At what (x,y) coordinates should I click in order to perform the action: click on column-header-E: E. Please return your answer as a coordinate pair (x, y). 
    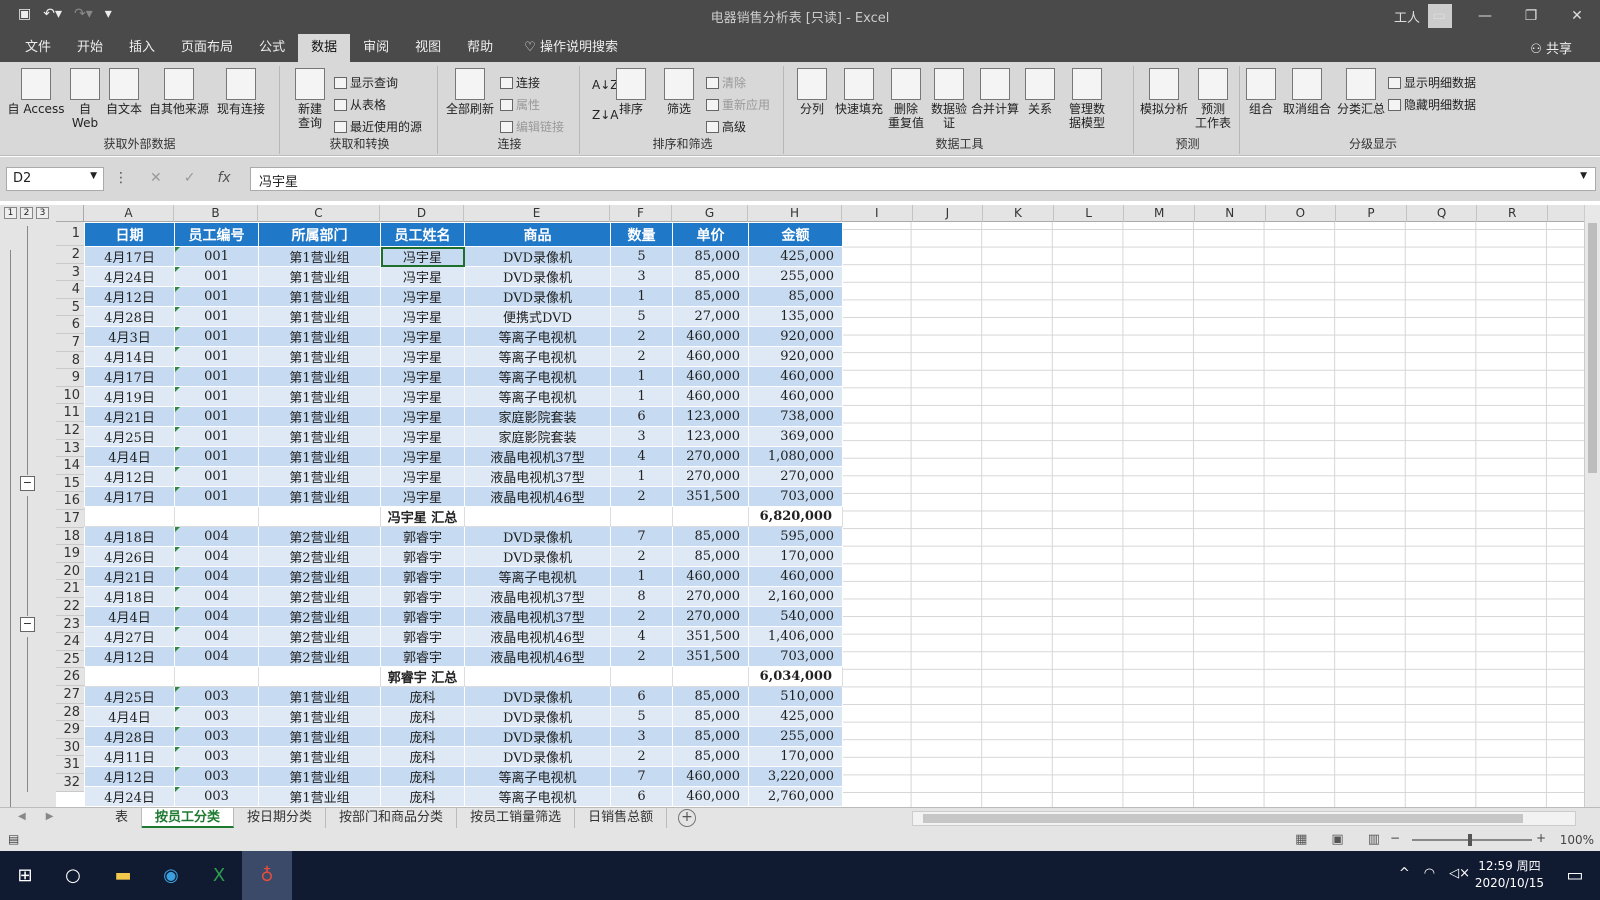
    Looking at the image, I should click on (537, 213).